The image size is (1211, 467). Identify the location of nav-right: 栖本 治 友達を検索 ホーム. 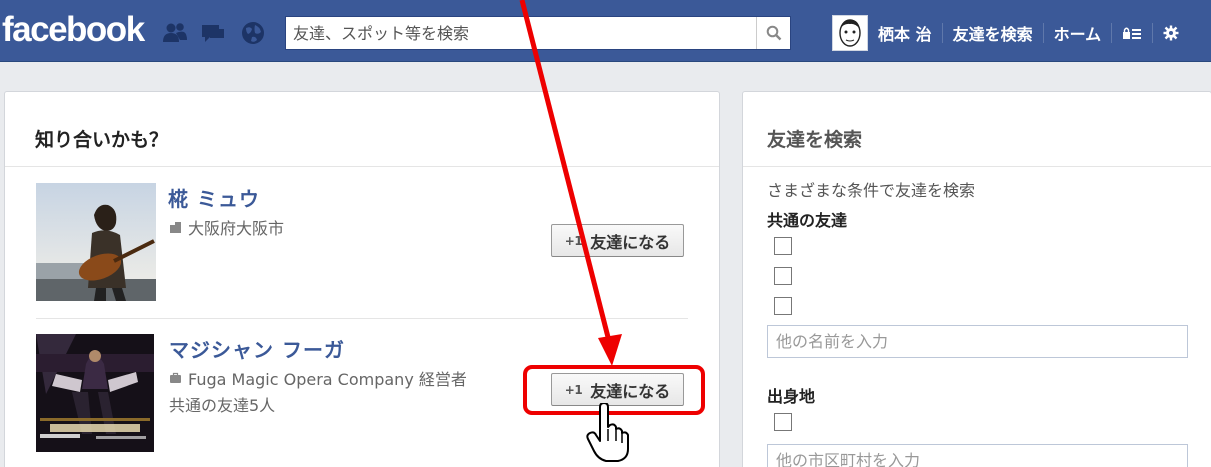
(1010, 33).